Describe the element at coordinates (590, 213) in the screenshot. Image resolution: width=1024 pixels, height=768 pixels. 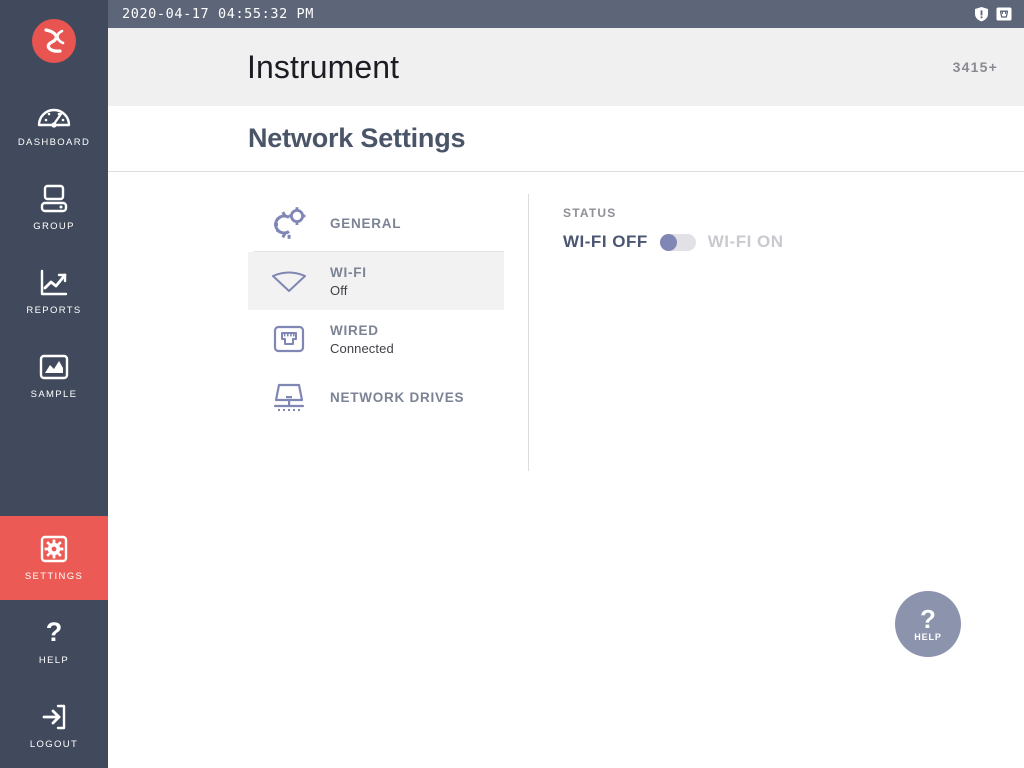
I see `status-section-label: STATUS` at that location.